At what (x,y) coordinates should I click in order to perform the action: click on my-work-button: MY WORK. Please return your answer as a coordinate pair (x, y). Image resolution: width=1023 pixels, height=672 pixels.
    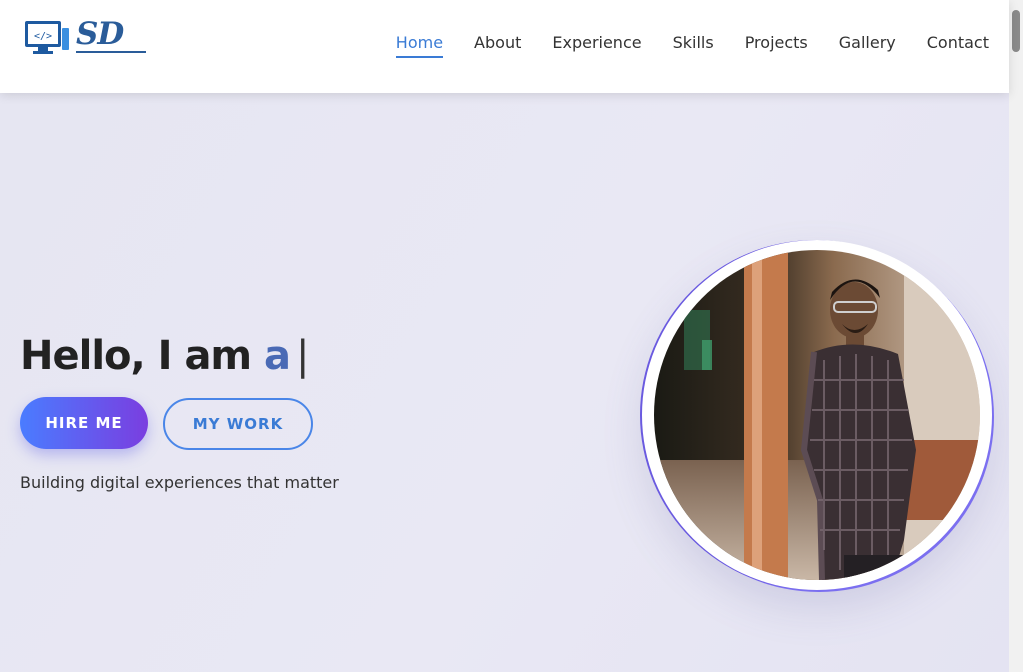
    Looking at the image, I should click on (238, 424).